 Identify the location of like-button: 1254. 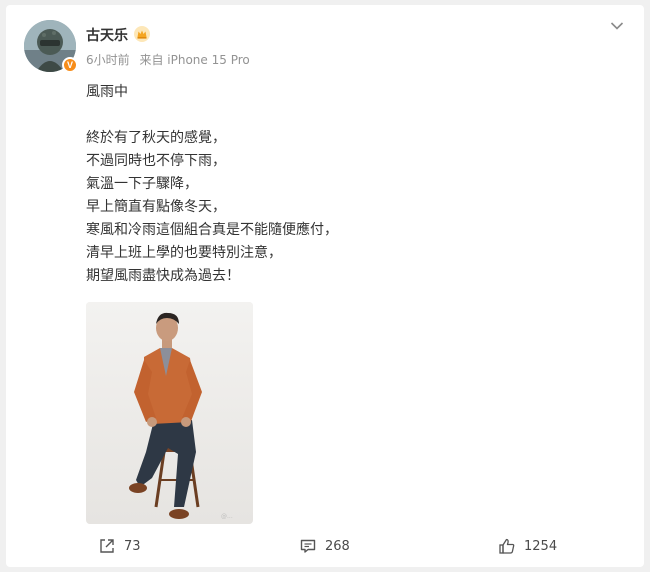
(527, 546).